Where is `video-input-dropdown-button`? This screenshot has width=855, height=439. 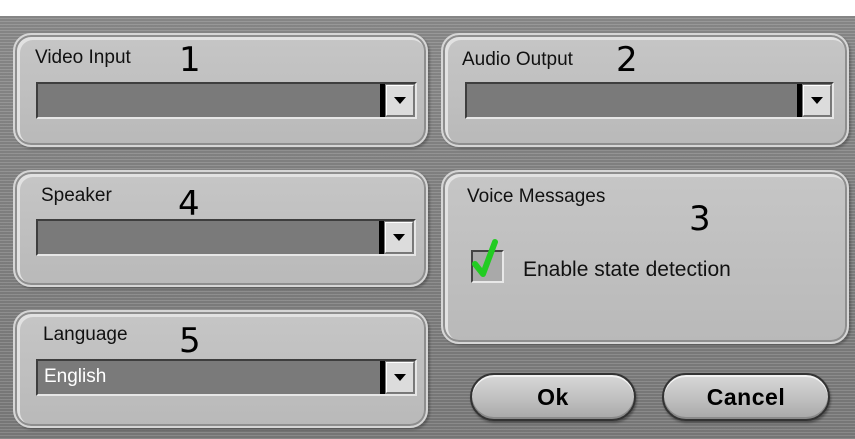 video-input-dropdown-button is located at coordinates (400, 100).